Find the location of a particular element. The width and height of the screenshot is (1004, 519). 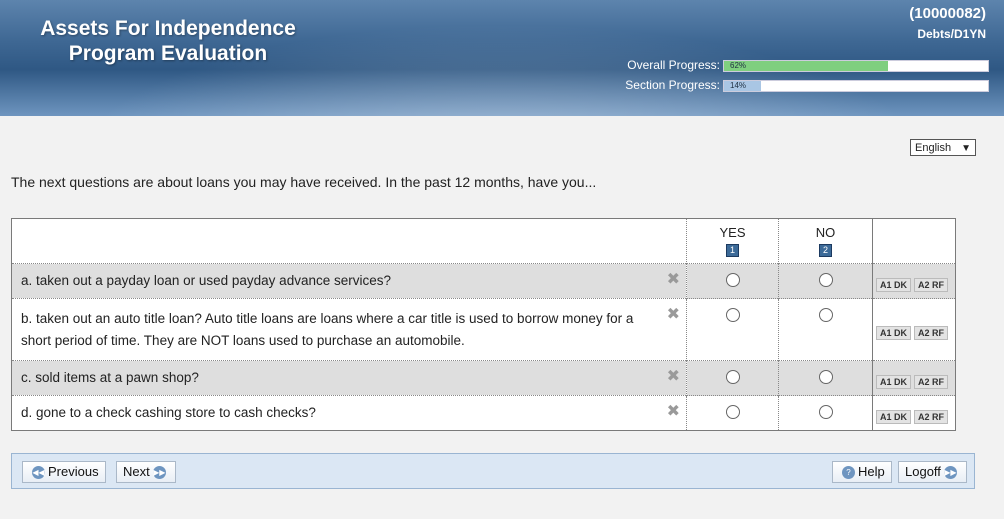

overall-progress-bar: 62% is located at coordinates (856, 66).